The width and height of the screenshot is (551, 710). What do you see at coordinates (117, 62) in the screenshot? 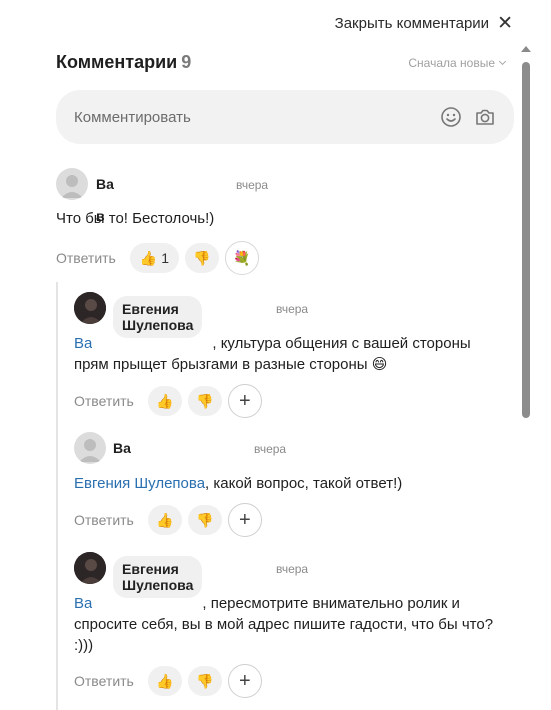
I see `comments-title-text: Комментарии` at bounding box center [117, 62].